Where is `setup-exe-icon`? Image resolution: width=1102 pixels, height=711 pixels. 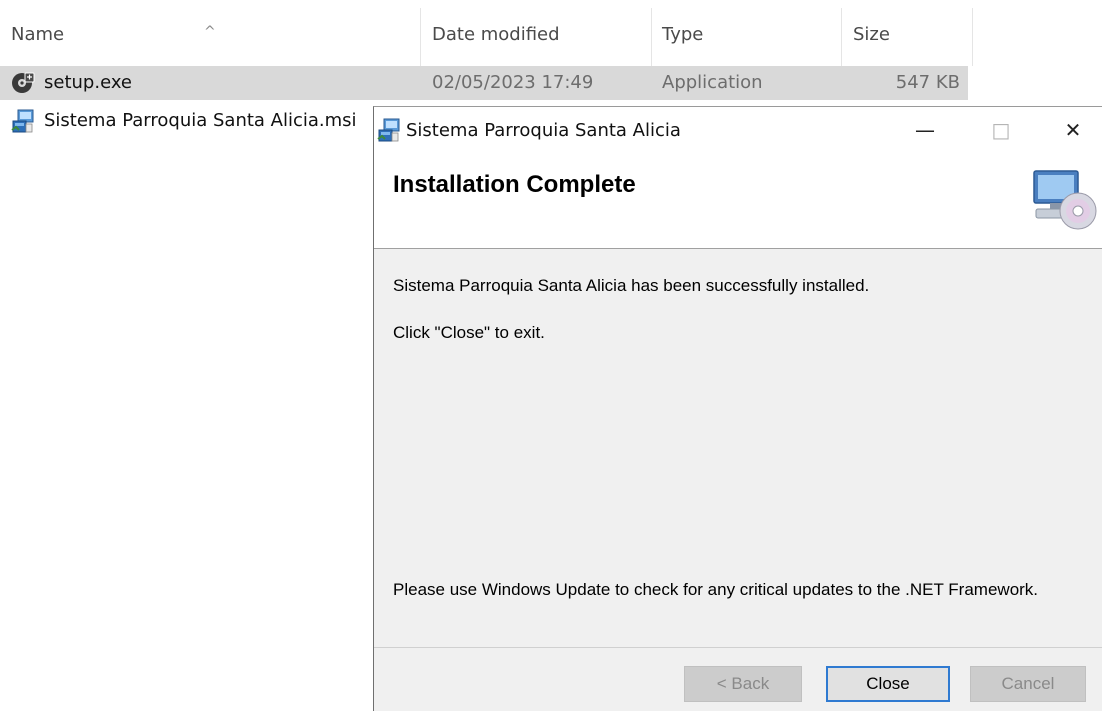 setup-exe-icon is located at coordinates (23, 82).